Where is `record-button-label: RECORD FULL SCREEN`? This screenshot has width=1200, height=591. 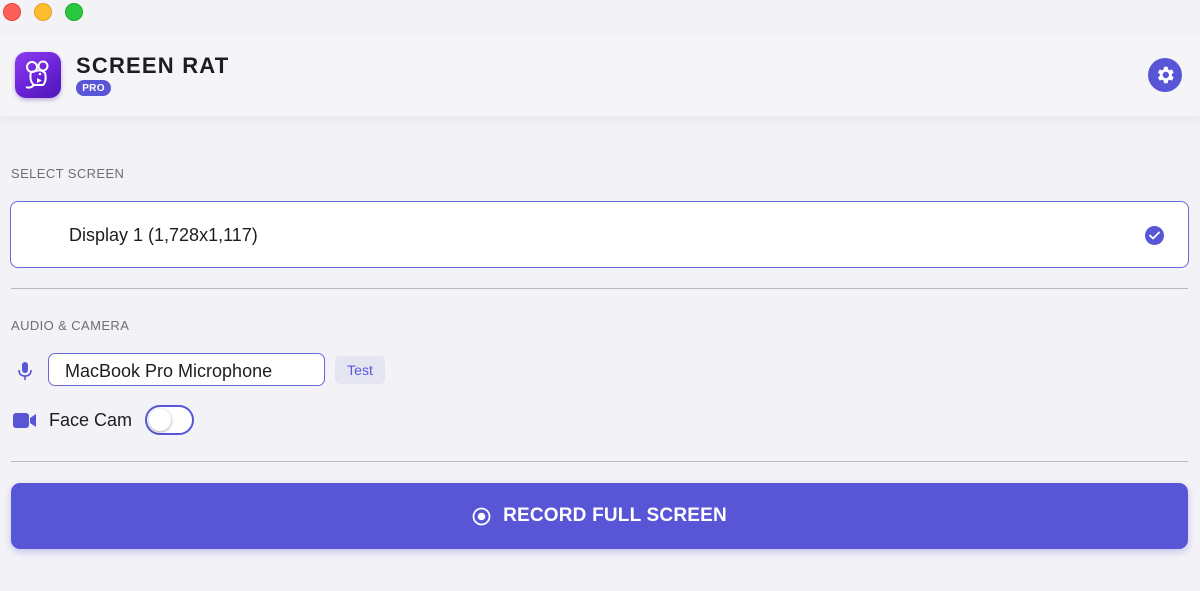 record-button-label: RECORD FULL SCREEN is located at coordinates (615, 515).